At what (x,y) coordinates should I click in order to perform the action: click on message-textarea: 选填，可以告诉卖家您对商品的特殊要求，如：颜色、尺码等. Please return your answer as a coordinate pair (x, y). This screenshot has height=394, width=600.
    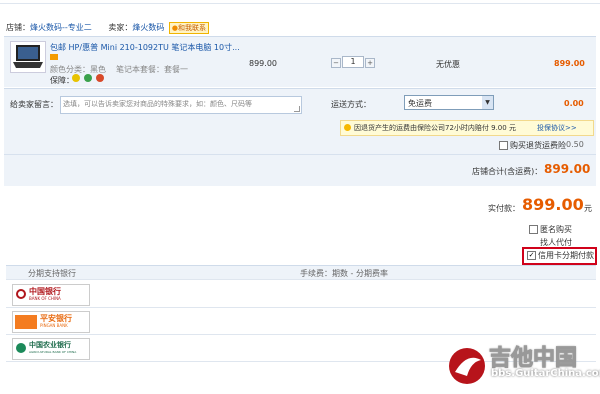
    Looking at the image, I should click on (181, 105).